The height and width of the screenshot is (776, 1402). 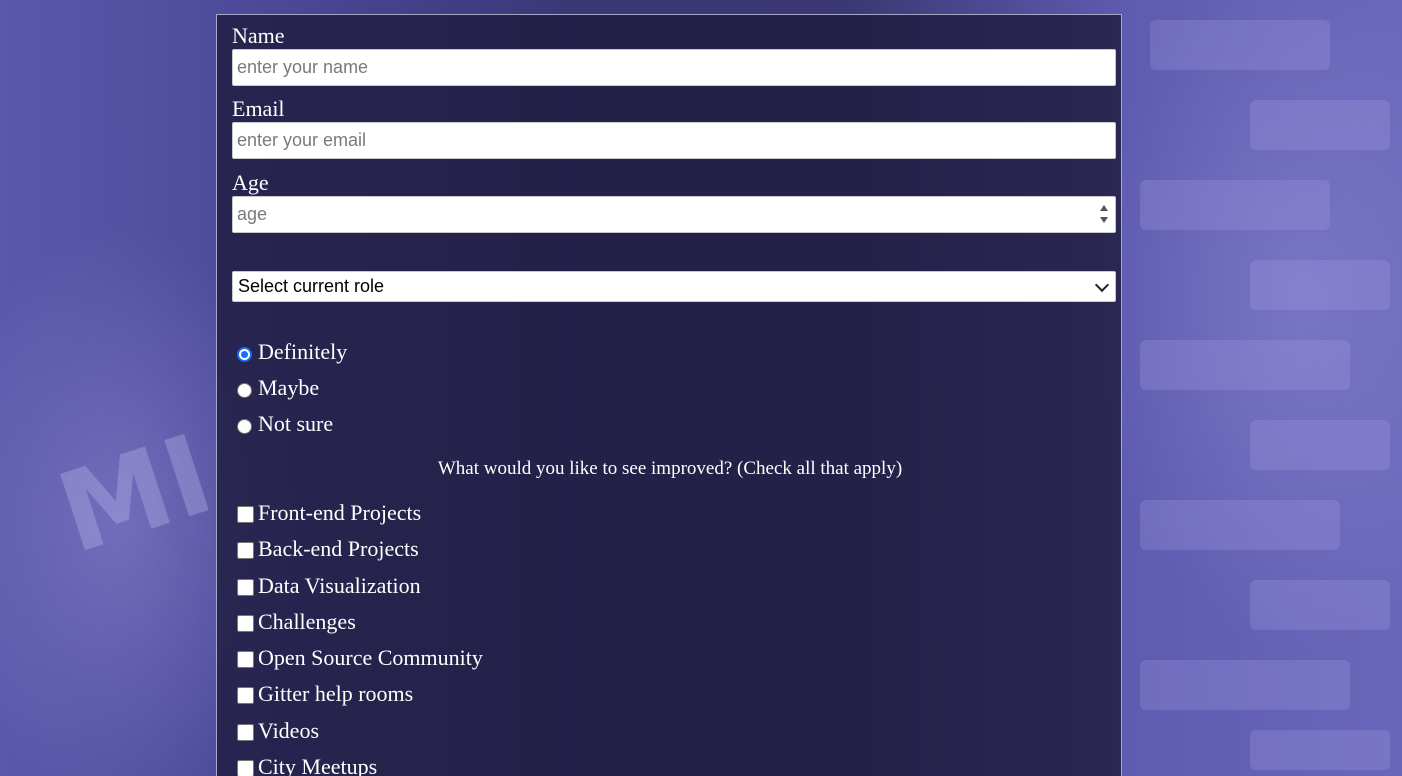 I want to click on checkbox-videos: Videos, so click(x=278, y=731).